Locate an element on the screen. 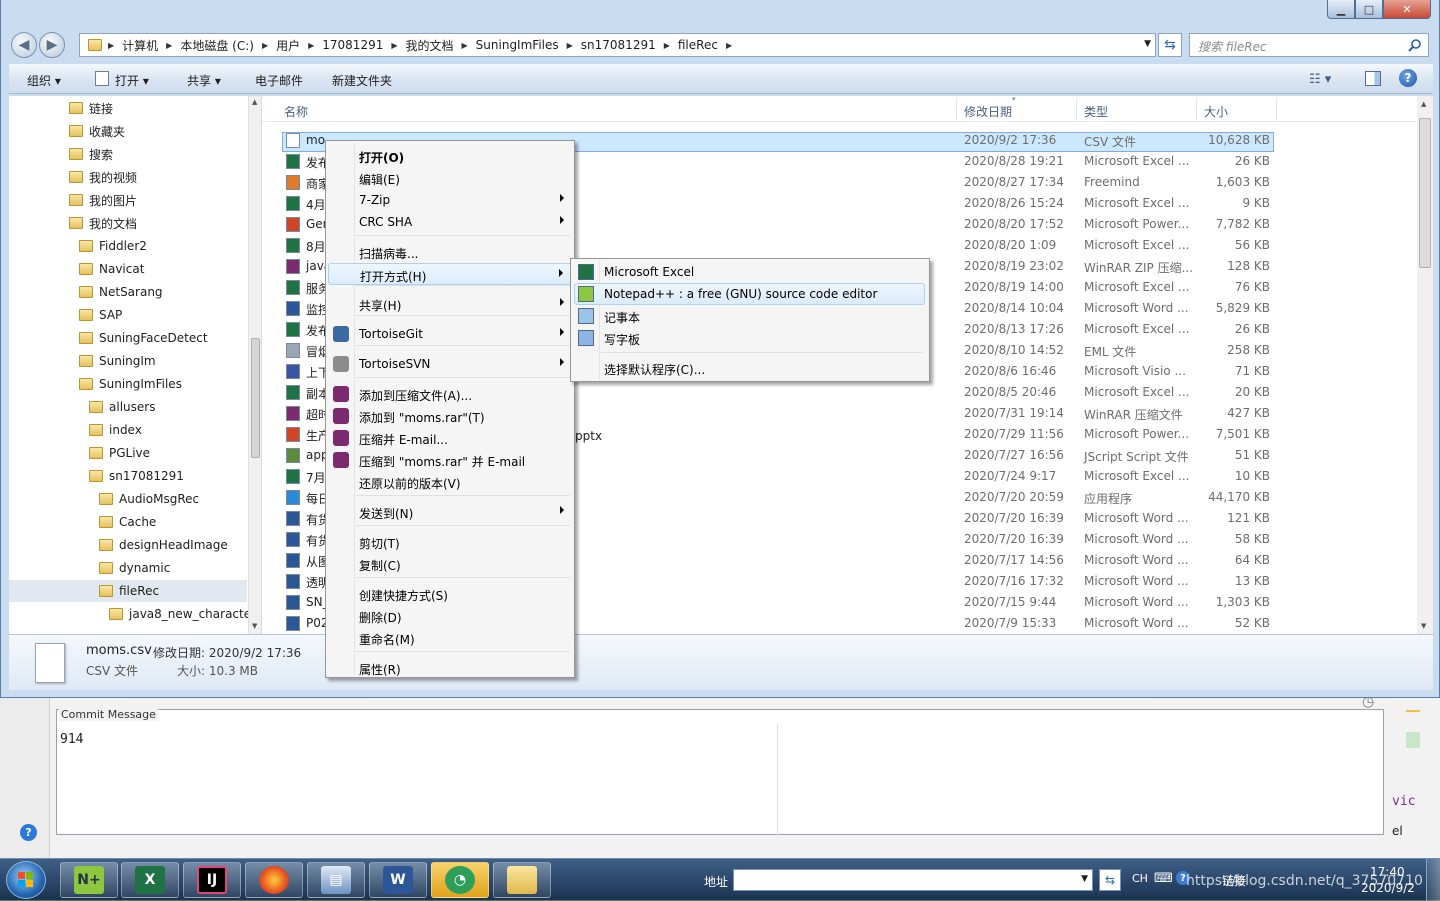 This screenshot has width=1440, height=901. taskbar-app-explorer is located at coordinates (522, 880).